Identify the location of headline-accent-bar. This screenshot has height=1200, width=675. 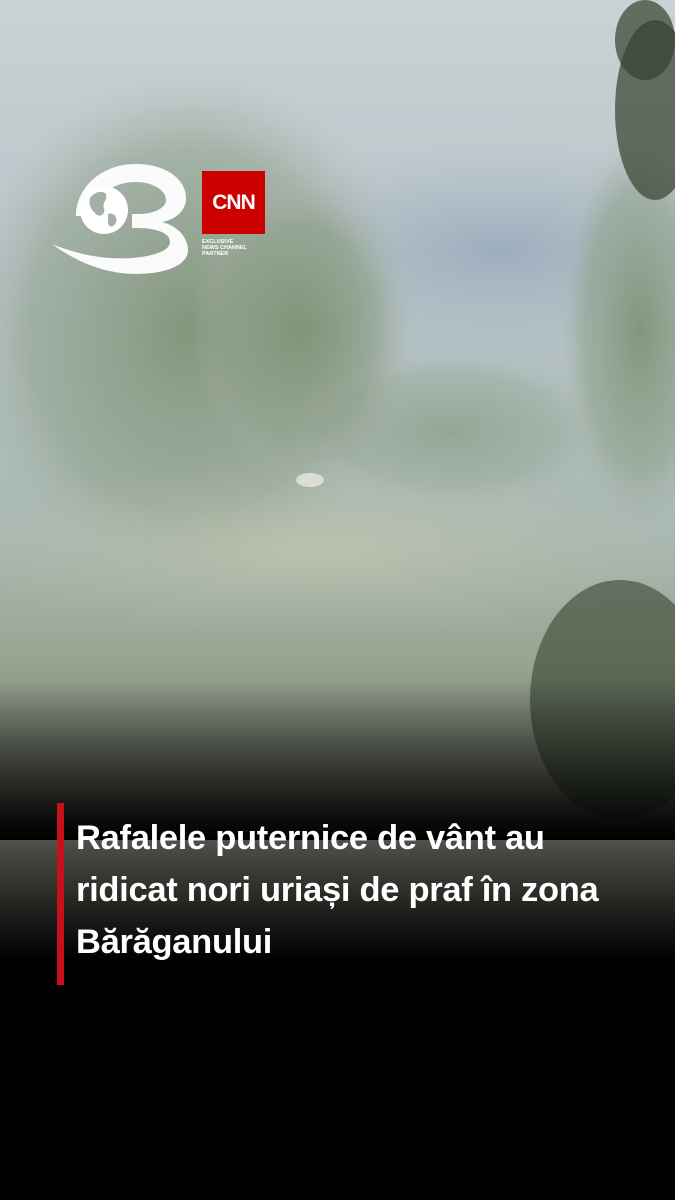
(60, 894).